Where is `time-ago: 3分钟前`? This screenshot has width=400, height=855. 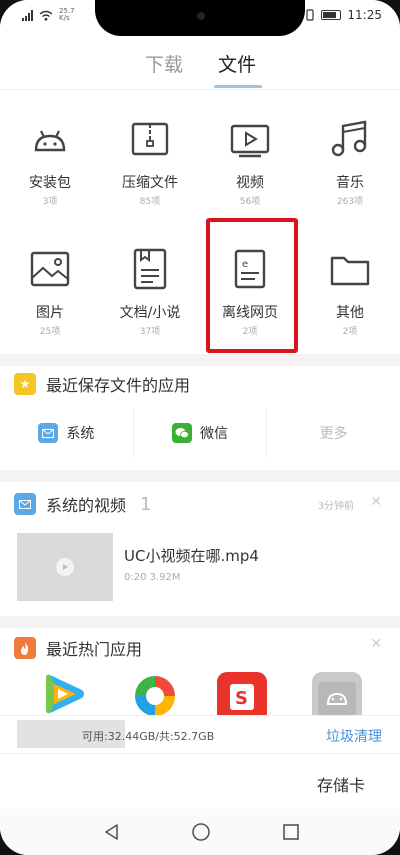 time-ago: 3分钟前 is located at coordinates (335, 506).